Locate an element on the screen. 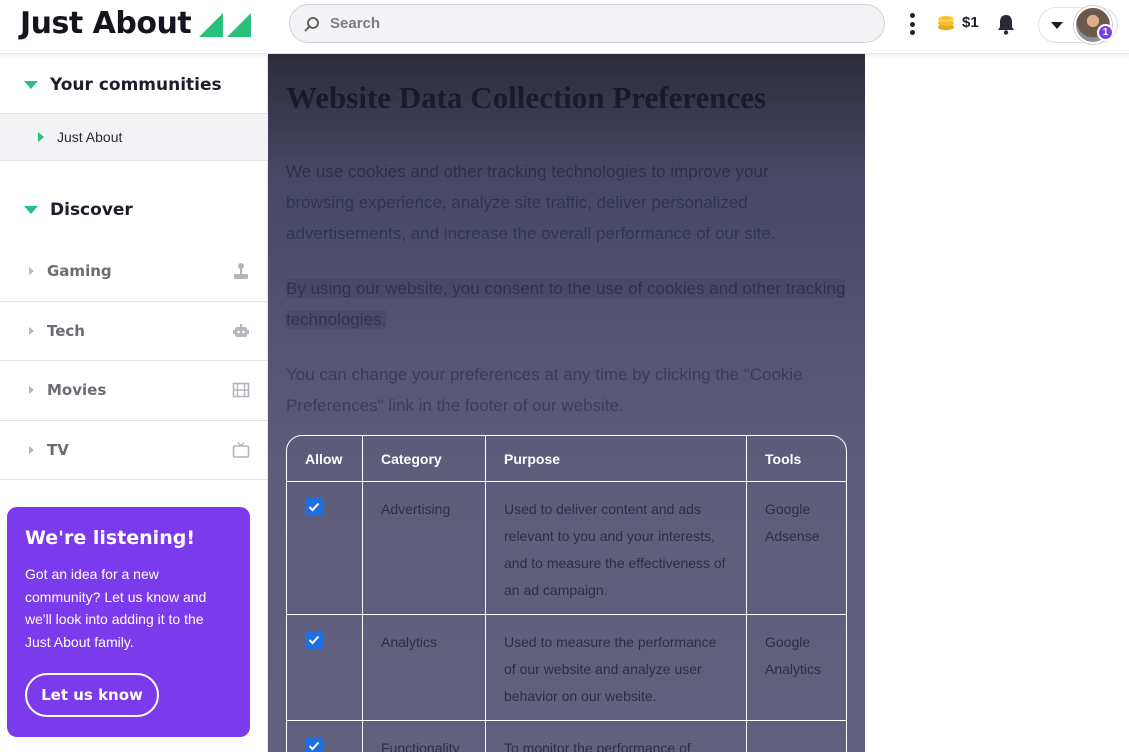  discover-list: Gaming Tech Movies TV is located at coordinates (134, 361).